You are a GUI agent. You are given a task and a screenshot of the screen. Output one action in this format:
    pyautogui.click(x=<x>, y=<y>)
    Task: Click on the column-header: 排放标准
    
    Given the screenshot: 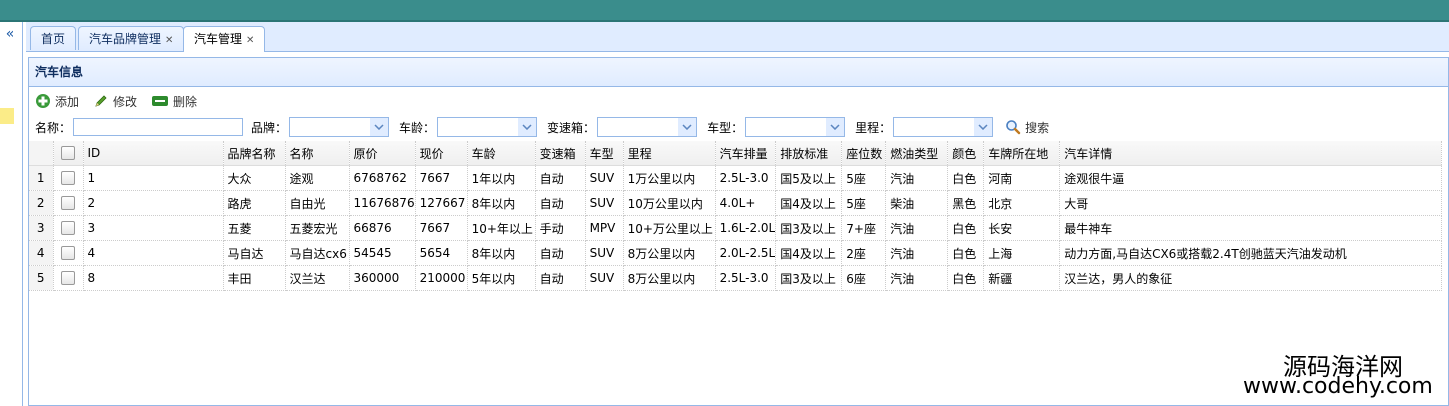 What is the action you would take?
    pyautogui.click(x=809, y=153)
    